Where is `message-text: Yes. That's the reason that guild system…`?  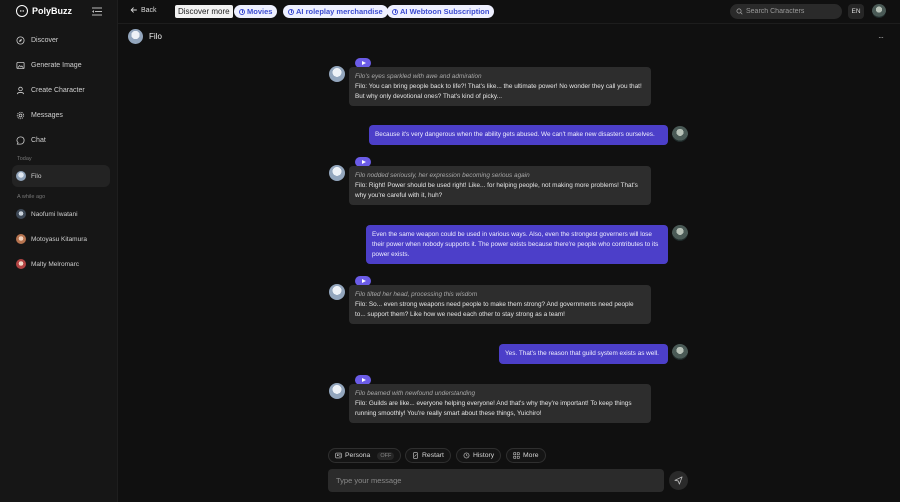
message-text: Yes. That's the reason that guild system… is located at coordinates (582, 353).